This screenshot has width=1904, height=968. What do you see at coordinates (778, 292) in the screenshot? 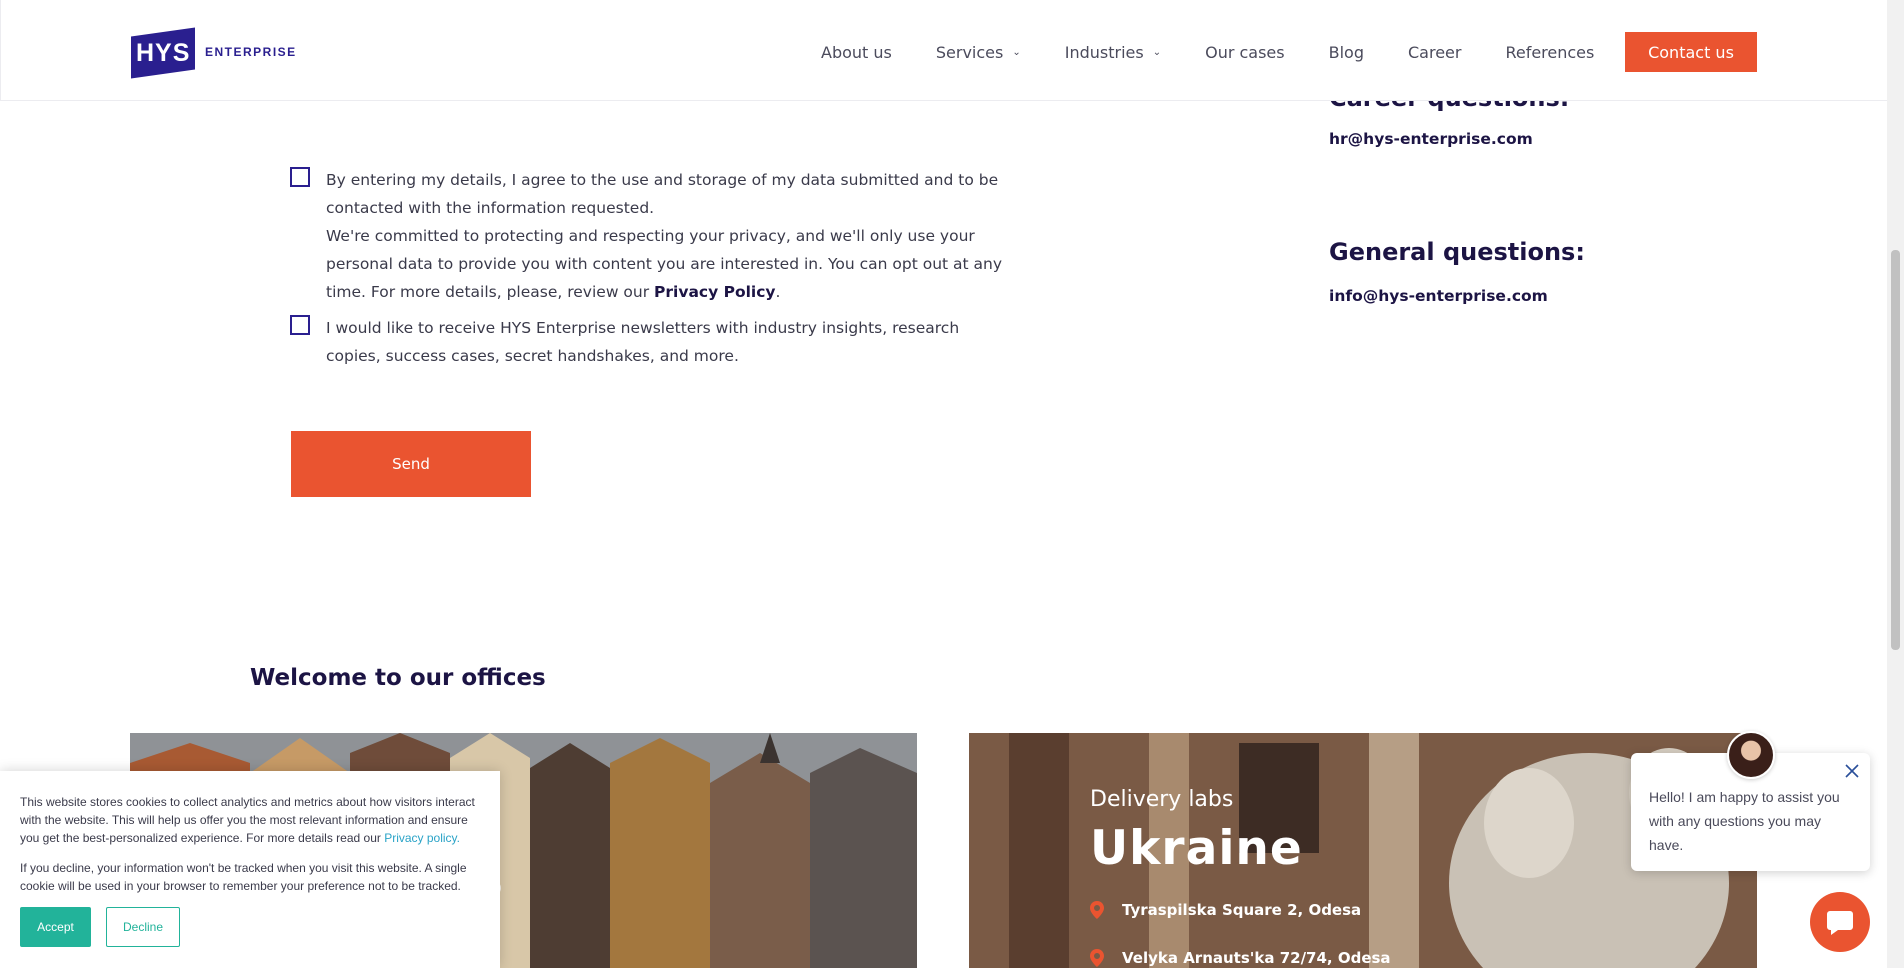
I see `consent-period: .` at bounding box center [778, 292].